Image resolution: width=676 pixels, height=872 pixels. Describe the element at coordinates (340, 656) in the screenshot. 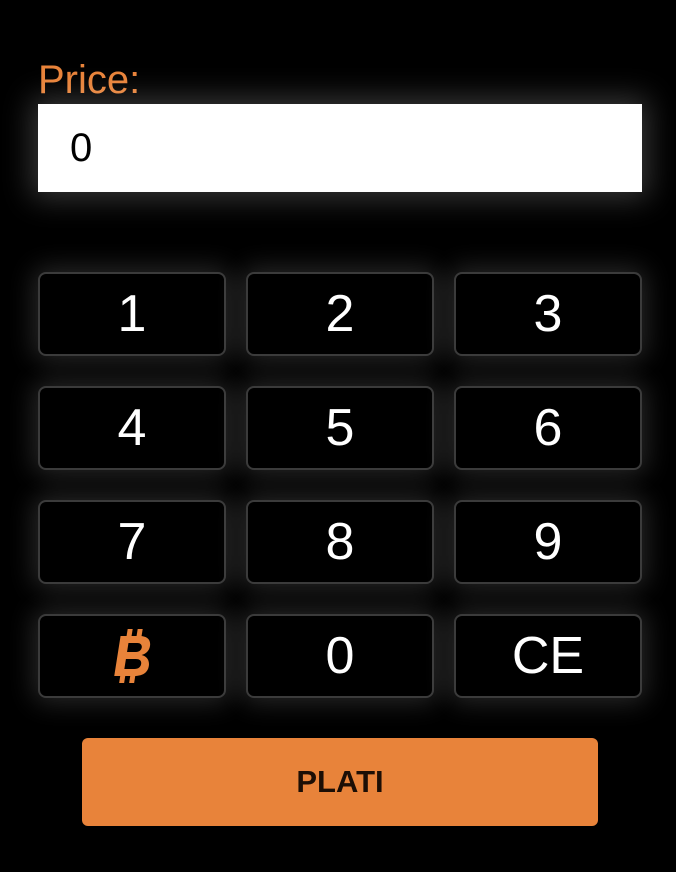

I see `key-0: 0` at that location.